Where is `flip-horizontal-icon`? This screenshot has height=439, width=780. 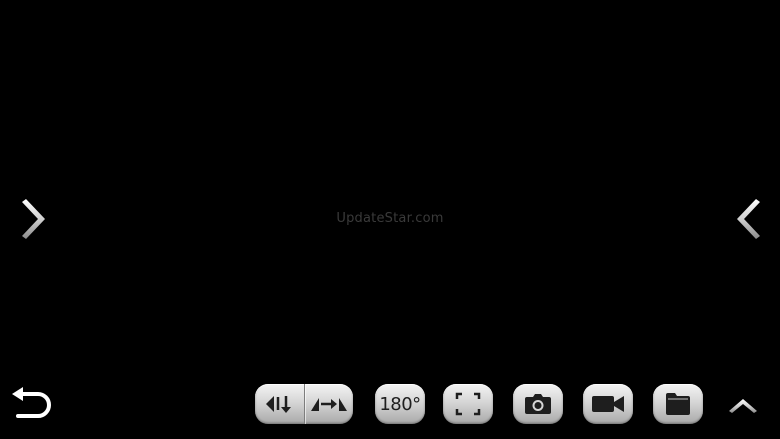 flip-horizontal-icon is located at coordinates (328, 404).